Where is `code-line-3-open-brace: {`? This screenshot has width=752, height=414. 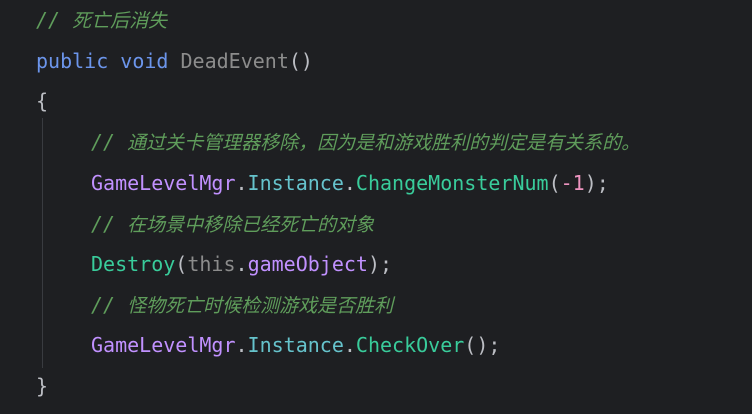 code-line-3-open-brace: { is located at coordinates (24, 101).